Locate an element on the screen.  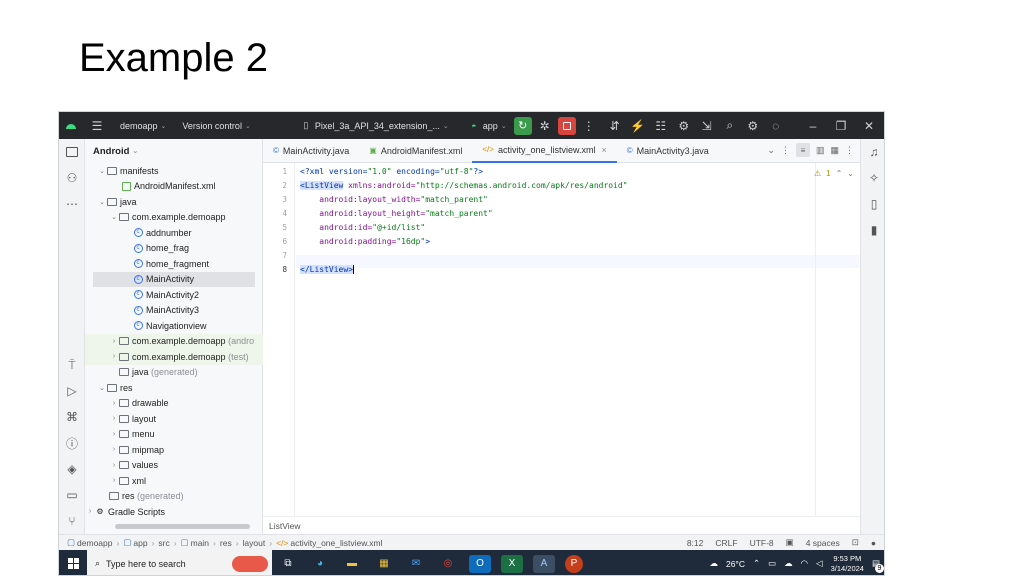
tab-activity-one-listview: </> activity_one_listview.xml × is located at coordinates (544, 151).